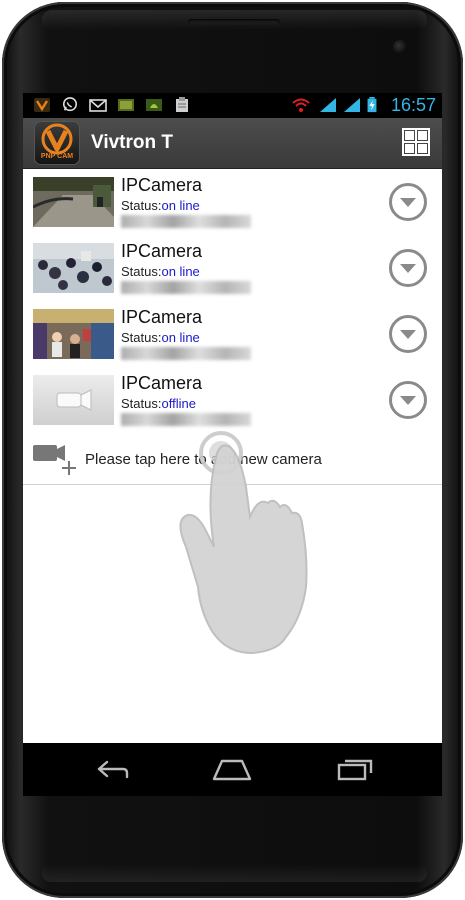 This screenshot has height=900, width=465. Describe the element at coordinates (234, 22) in the screenshot. I see `earpiece` at that location.